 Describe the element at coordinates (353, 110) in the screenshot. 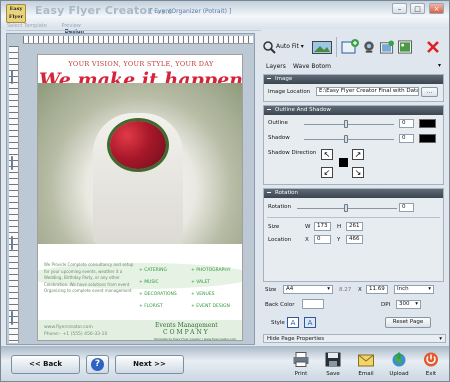

I see `outline-section-header: Outline And Shadow` at that location.